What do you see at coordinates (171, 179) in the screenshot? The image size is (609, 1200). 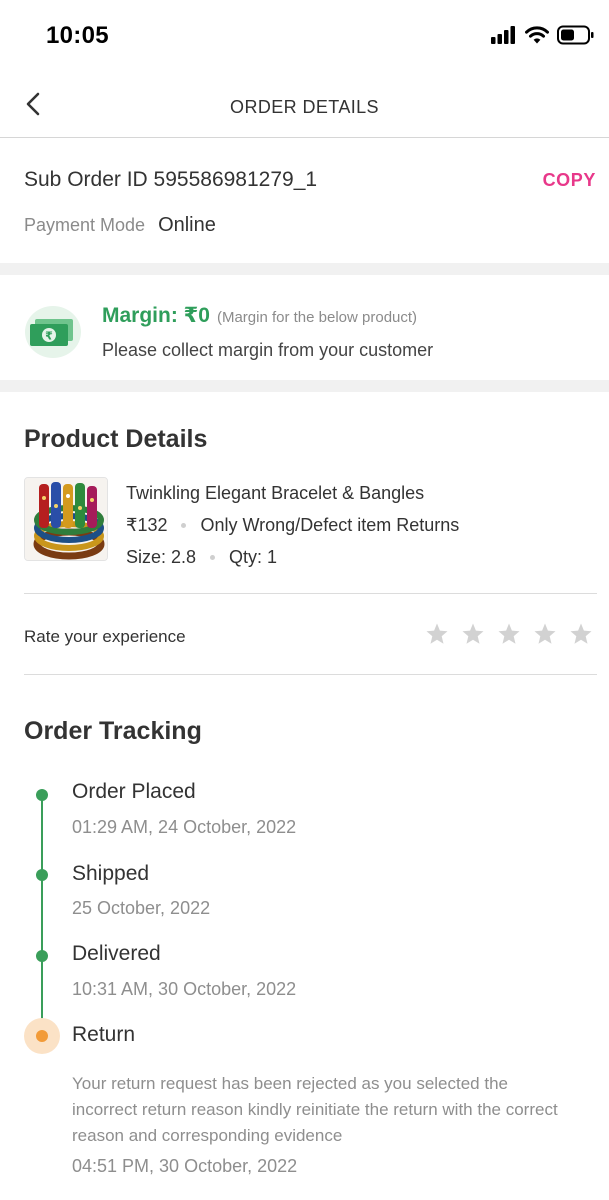 I see `suborder-id: Sub Order ID 595586981279_1` at bounding box center [171, 179].